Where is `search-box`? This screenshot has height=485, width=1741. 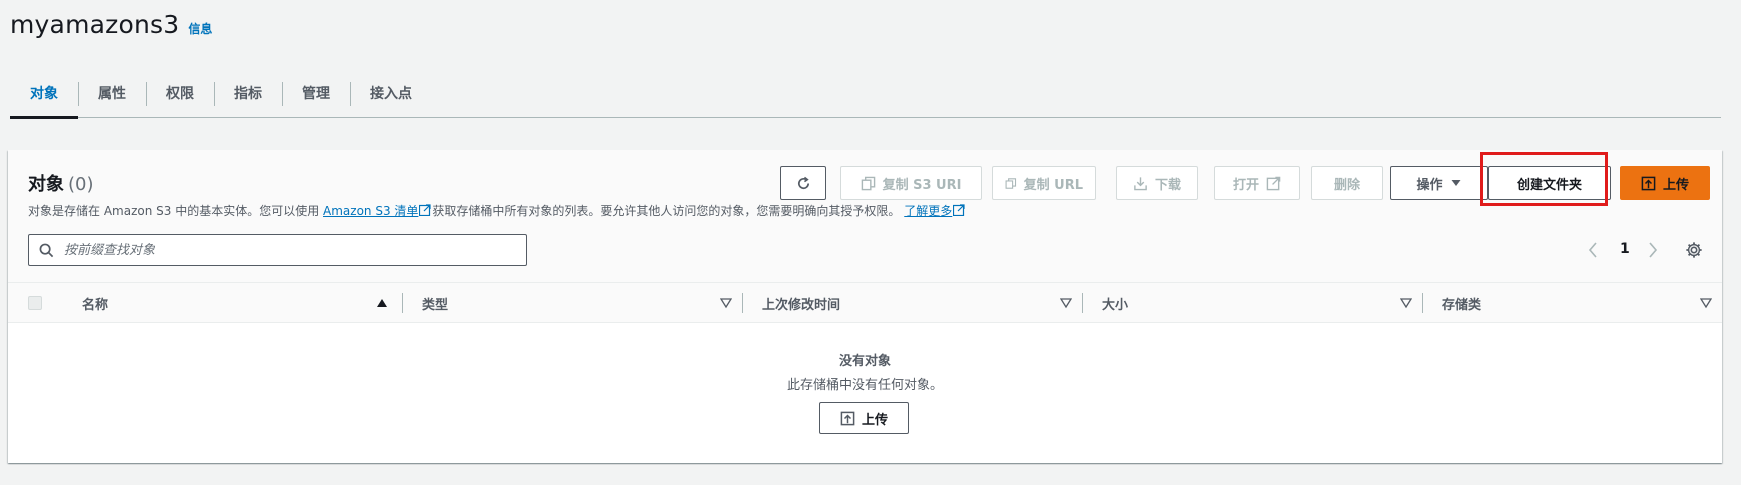
search-box is located at coordinates (277, 250).